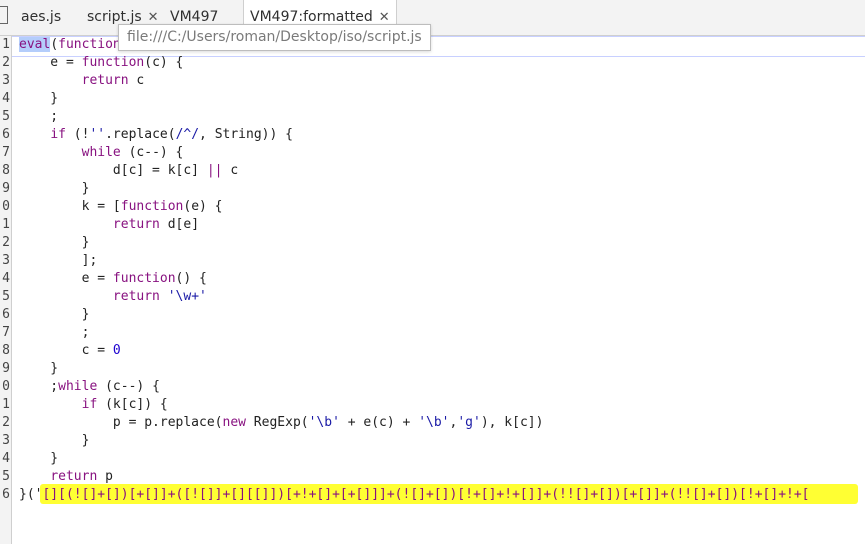 This screenshot has height=544, width=865. Describe the element at coordinates (70, 350) in the screenshot. I see `code-text: c = 0` at that location.